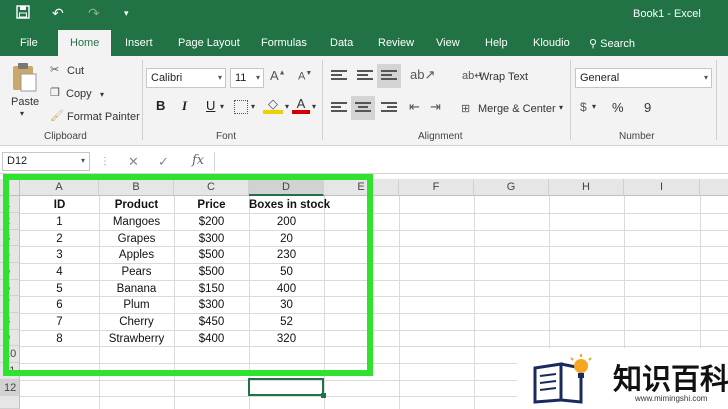  What do you see at coordinates (435, 107) in the screenshot?
I see `increase-indent-icon: ⇥` at bounding box center [435, 107].